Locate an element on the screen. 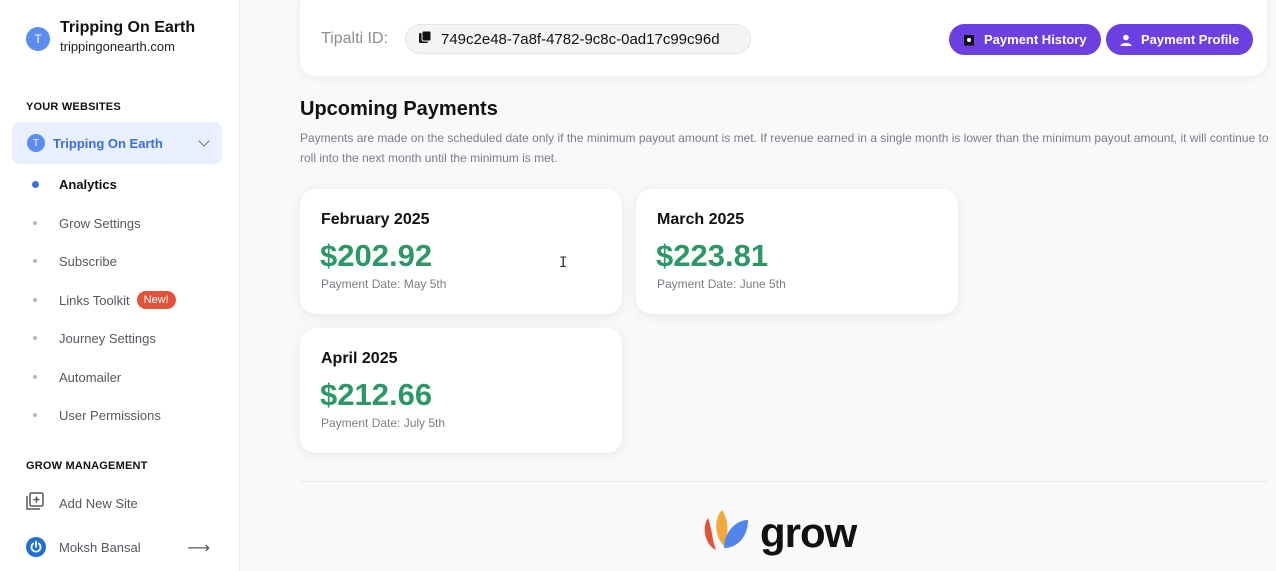 This screenshot has height=571, width=1276. active-dot-icon is located at coordinates (35, 184).